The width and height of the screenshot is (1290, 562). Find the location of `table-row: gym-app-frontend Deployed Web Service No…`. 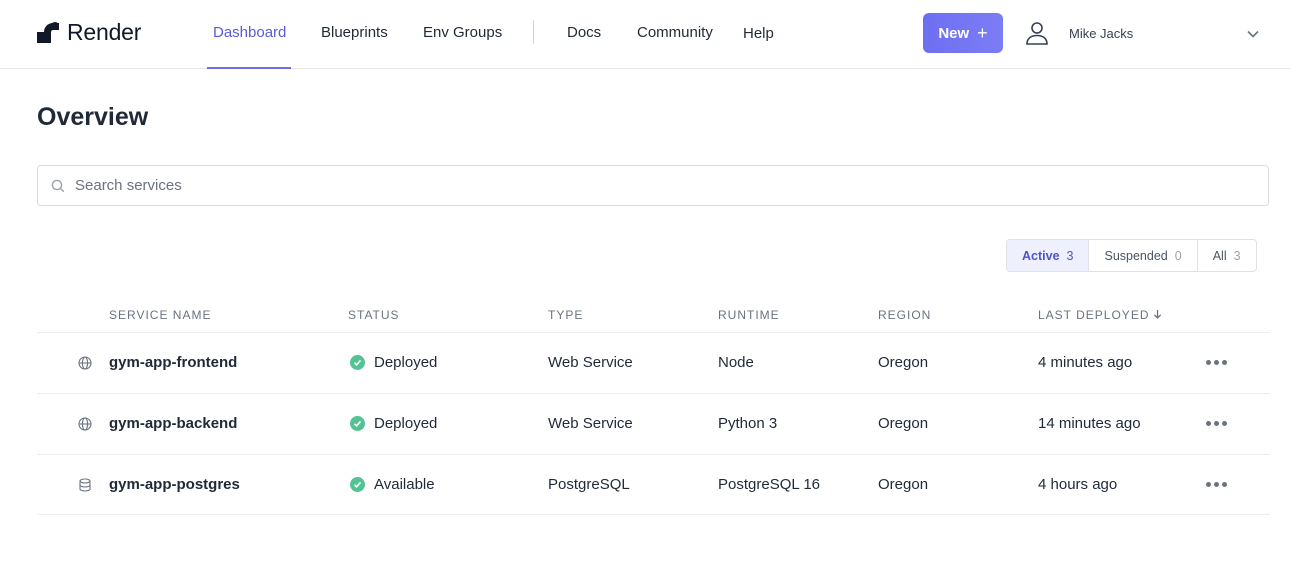

table-row: gym-app-frontend Deployed Web Service No… is located at coordinates (653, 362).